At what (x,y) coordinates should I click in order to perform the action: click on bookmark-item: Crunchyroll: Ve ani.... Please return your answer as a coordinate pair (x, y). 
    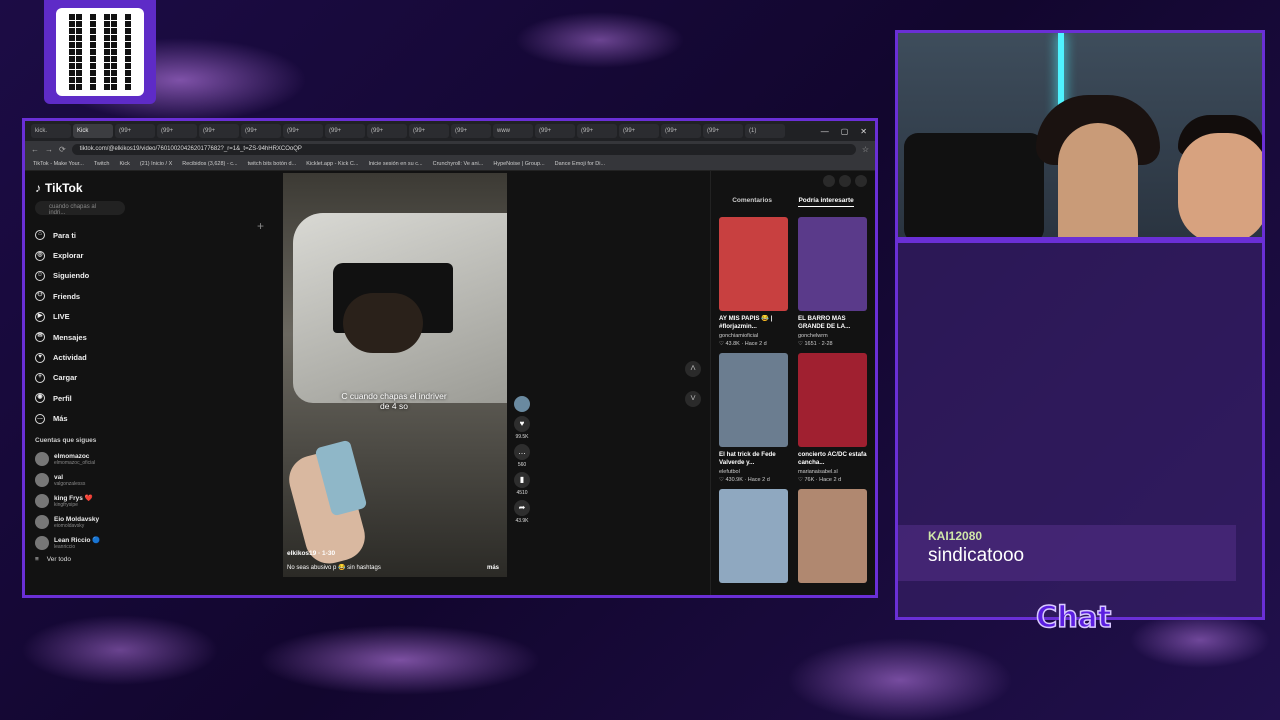
    Looking at the image, I should click on (458, 164).